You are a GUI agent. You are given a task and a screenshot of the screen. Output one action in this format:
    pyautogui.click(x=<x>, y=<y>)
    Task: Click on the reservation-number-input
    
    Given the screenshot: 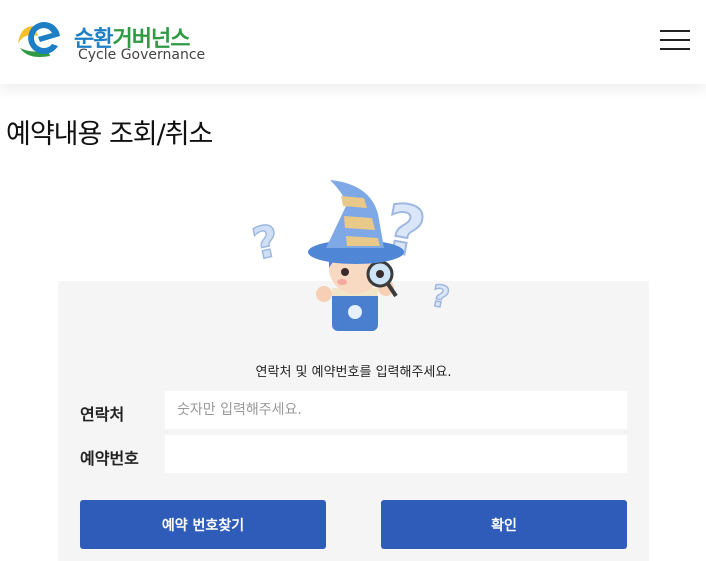 What is the action you would take?
    pyautogui.click(x=396, y=454)
    